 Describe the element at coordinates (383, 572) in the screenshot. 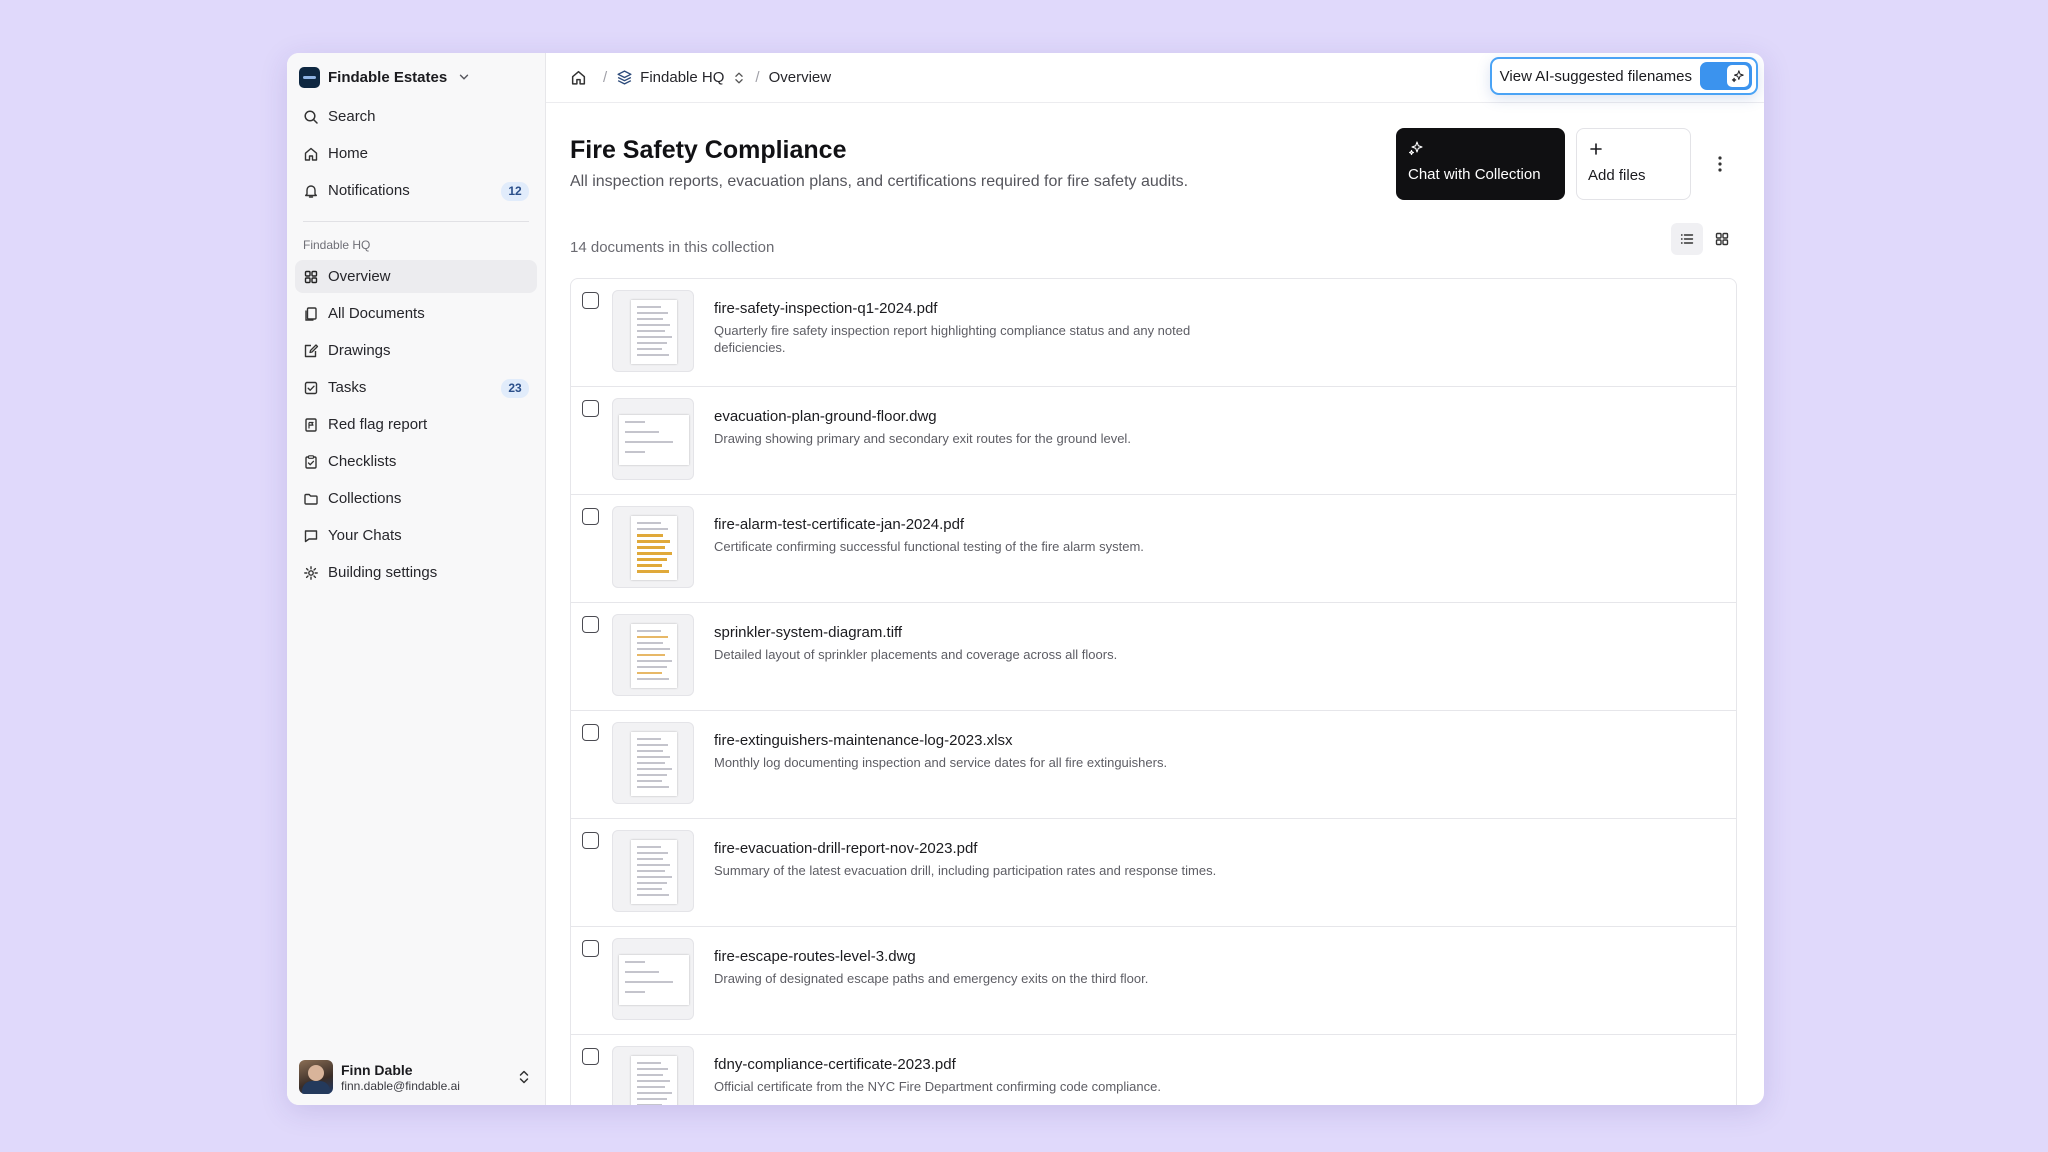

I see `sidebar-item-label: Building settings` at that location.